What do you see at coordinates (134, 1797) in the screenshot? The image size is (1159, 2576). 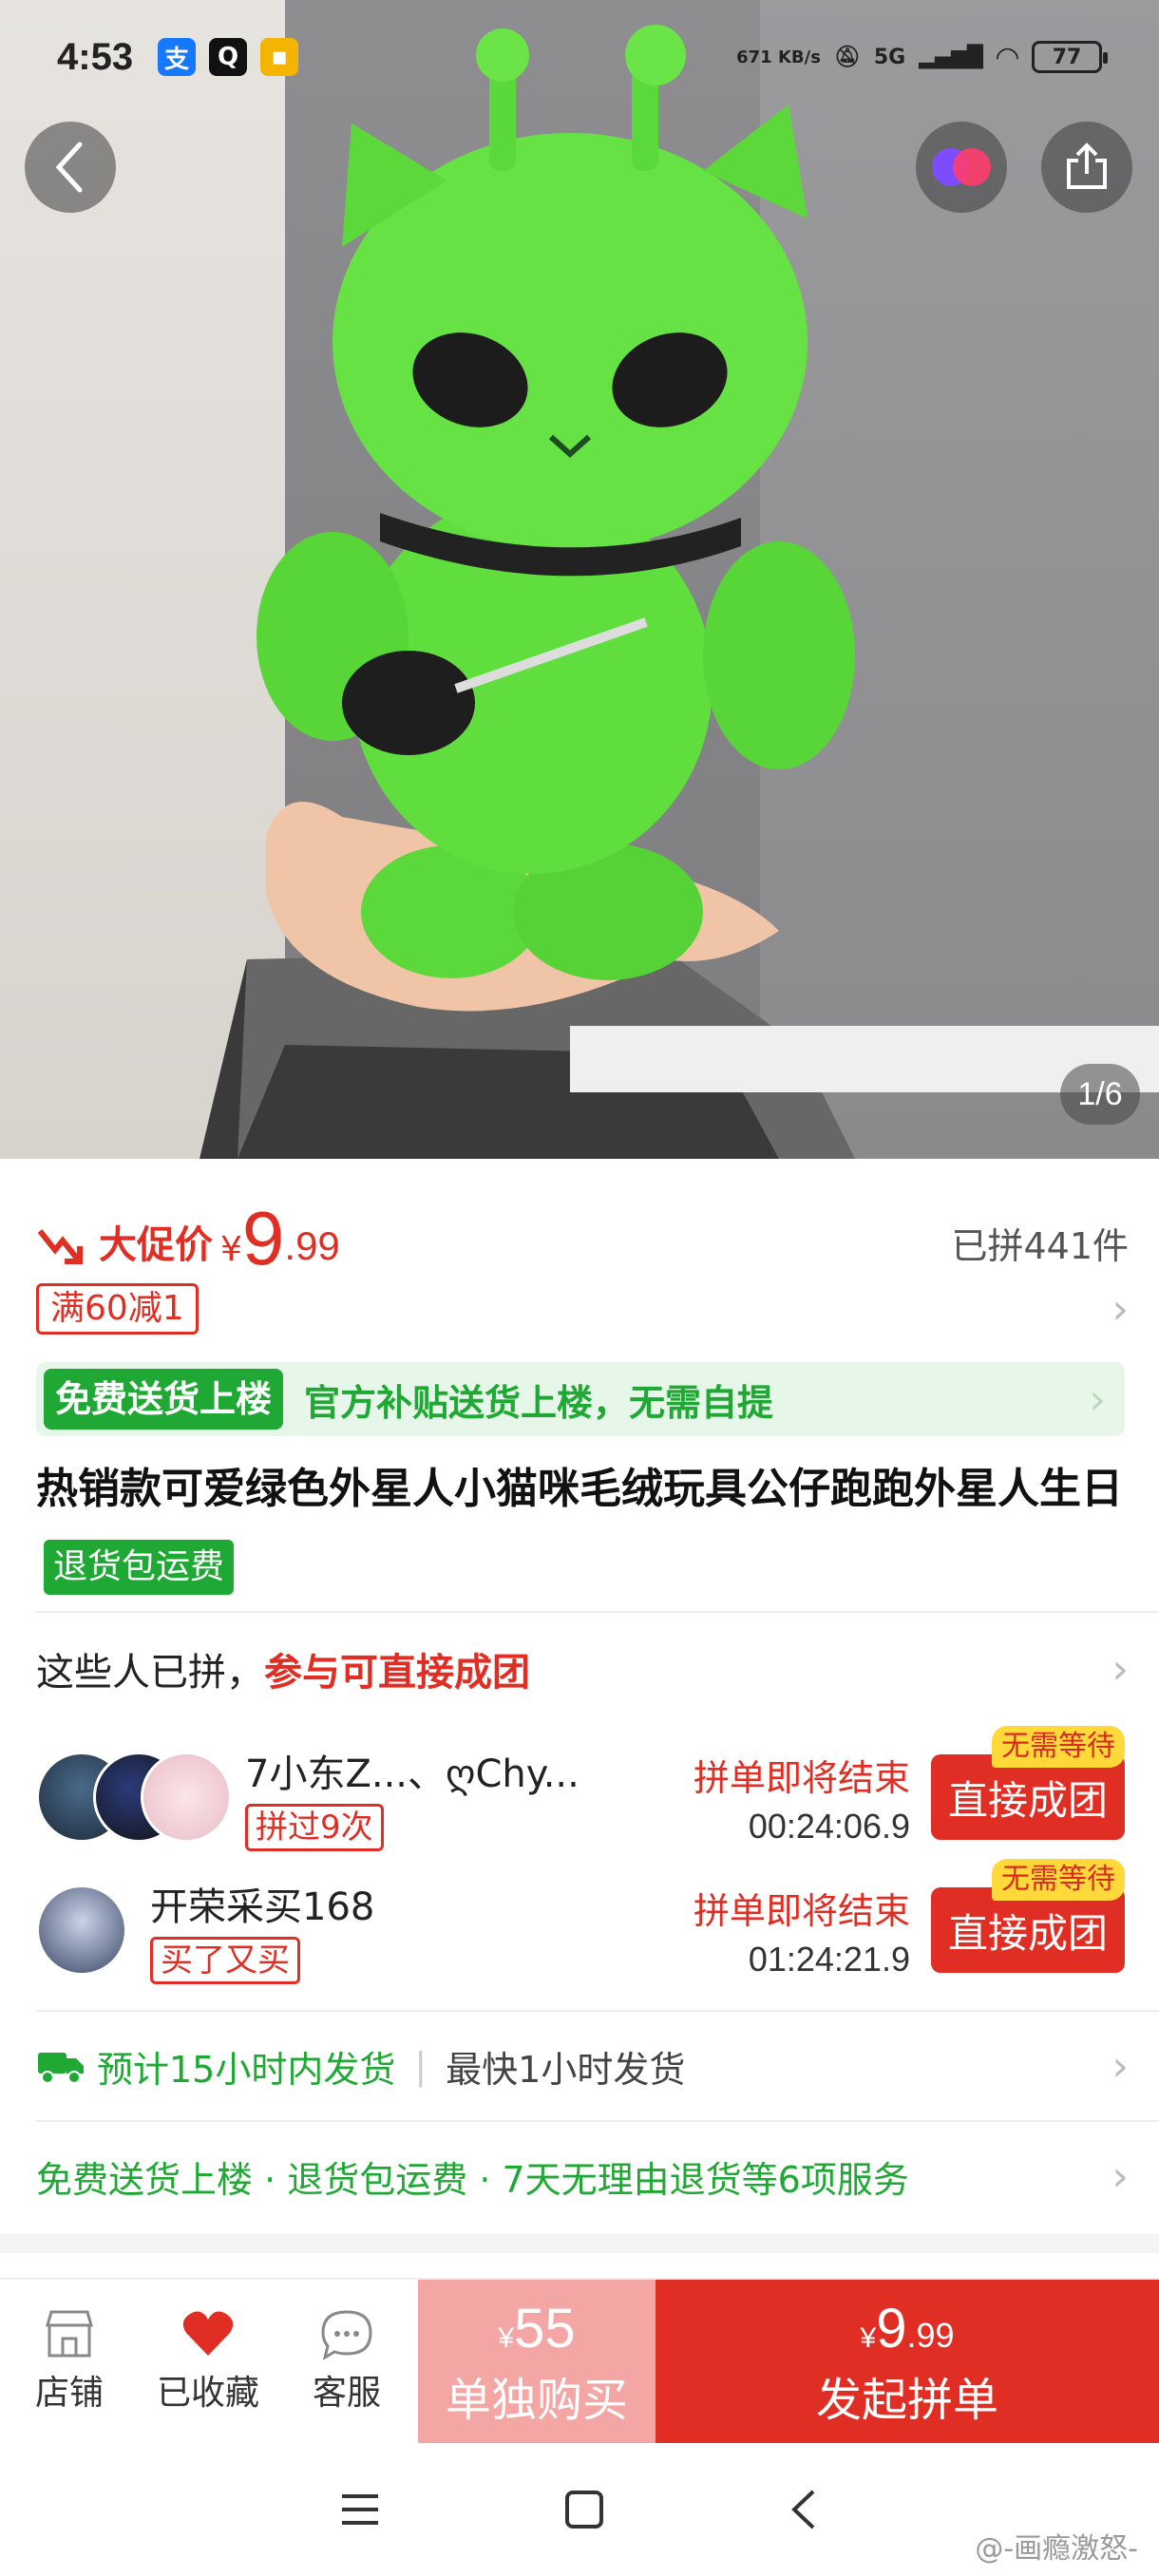 I see `avatar-stack` at bounding box center [134, 1797].